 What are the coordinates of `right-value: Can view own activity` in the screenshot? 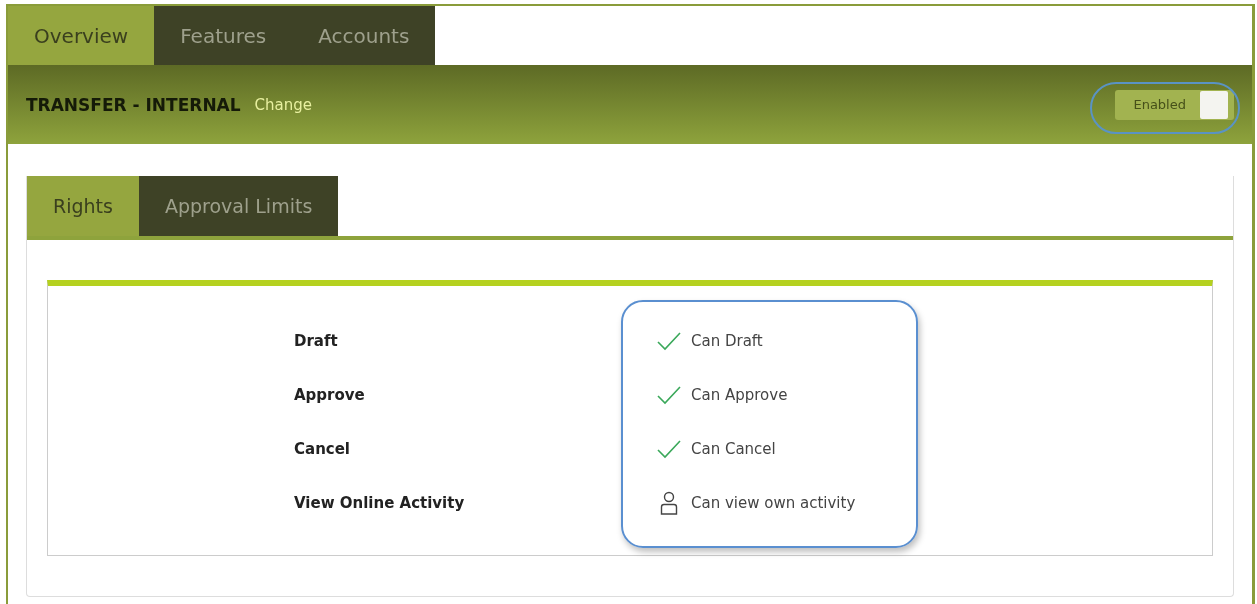 It's located at (774, 503).